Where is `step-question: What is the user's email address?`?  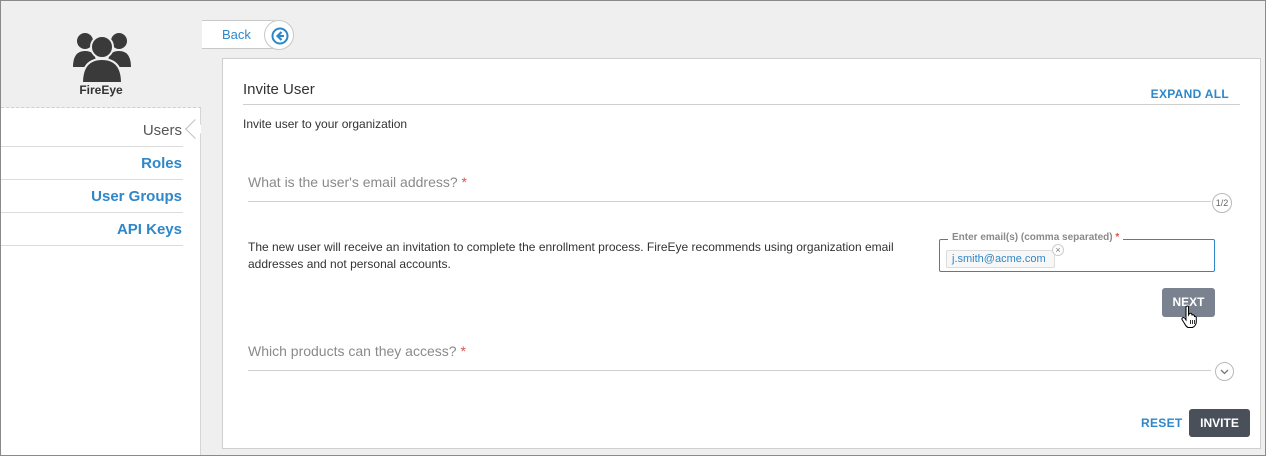
step-question: What is the user's email address? is located at coordinates (353, 182).